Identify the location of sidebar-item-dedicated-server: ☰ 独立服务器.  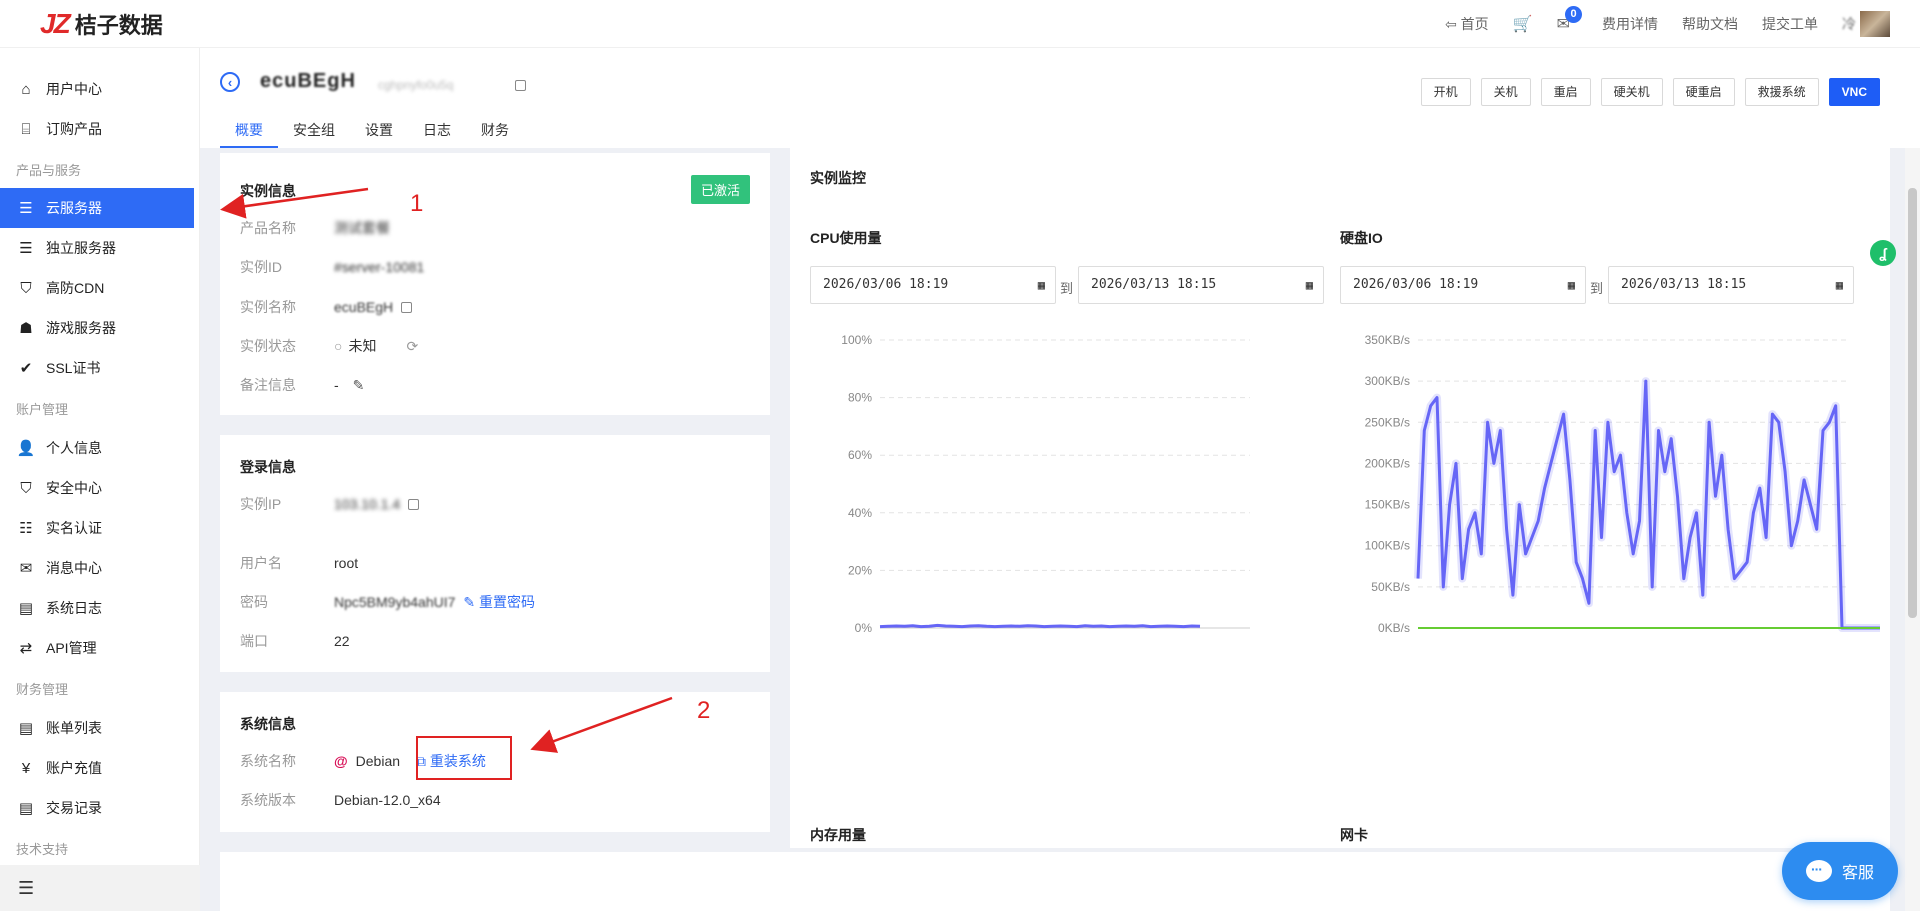
(97, 248).